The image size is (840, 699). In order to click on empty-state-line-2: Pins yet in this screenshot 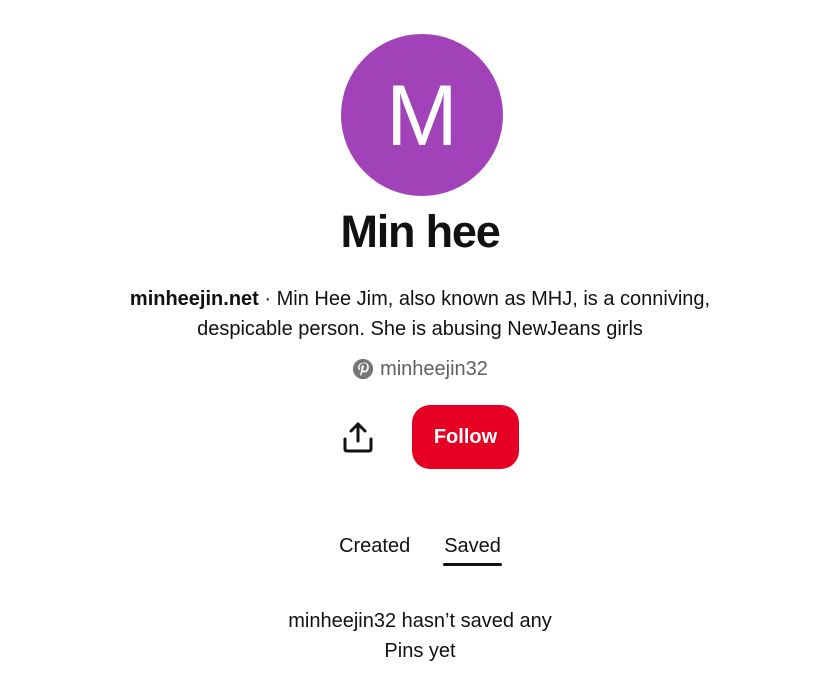, I will do `click(420, 651)`.